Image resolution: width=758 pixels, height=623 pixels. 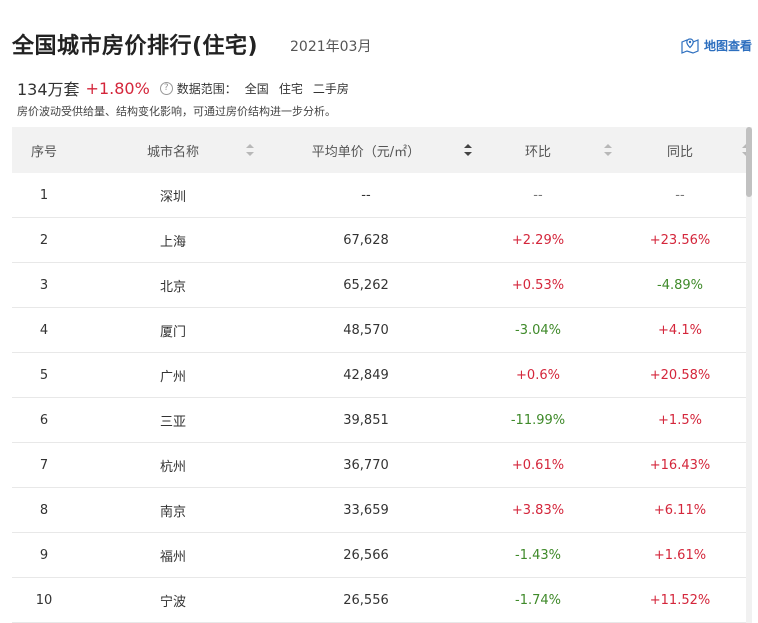 I want to click on col-city-label: 城市名称, so click(x=172, y=152).